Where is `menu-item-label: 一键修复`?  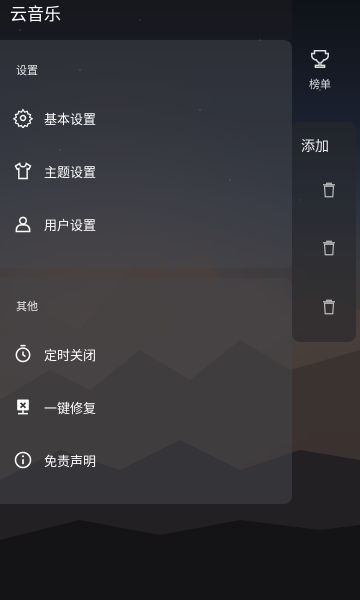 menu-item-label: 一键修复 is located at coordinates (70, 409).